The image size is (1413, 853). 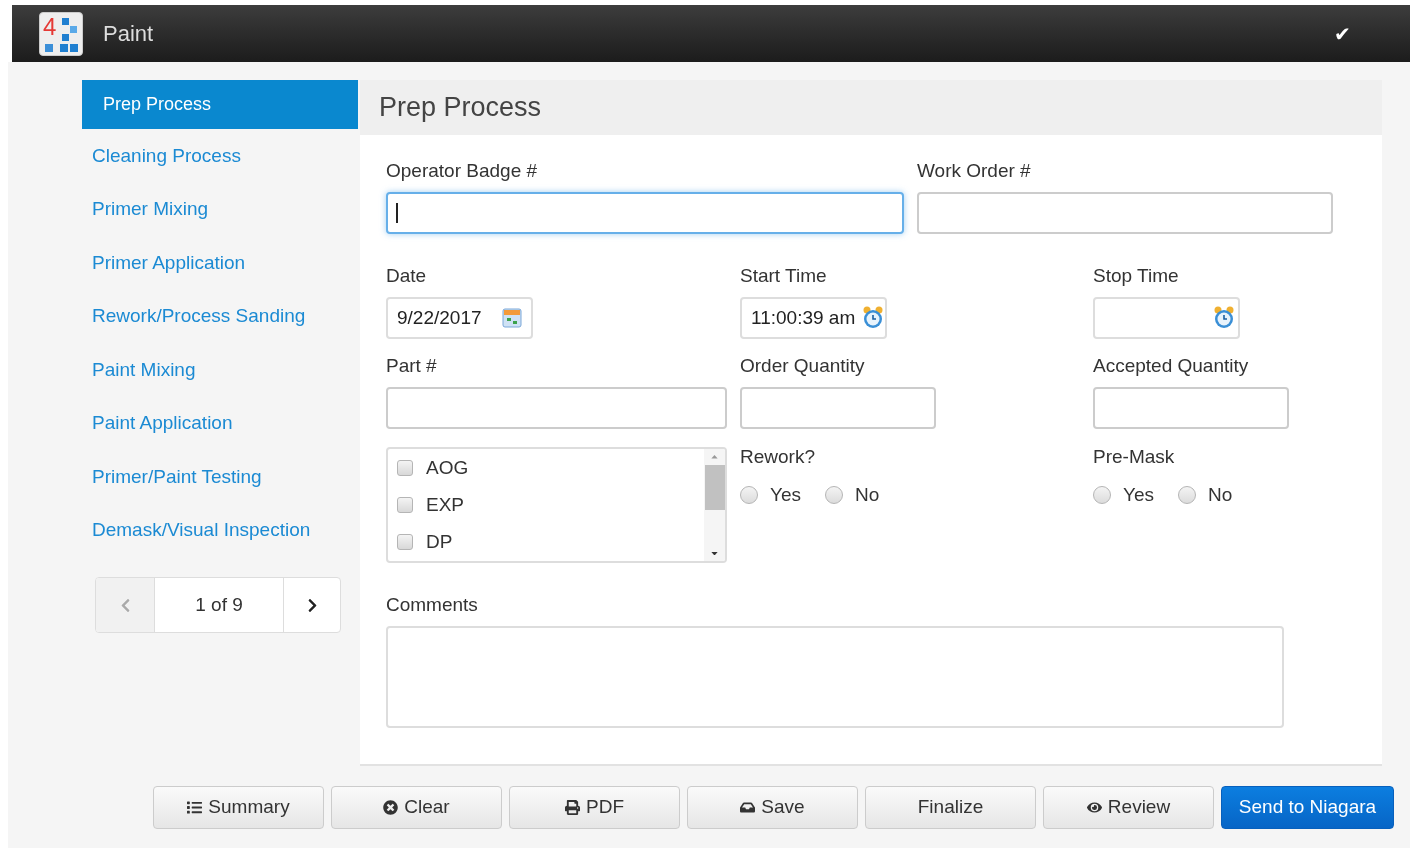 I want to click on time-field, so click(x=1166, y=318).